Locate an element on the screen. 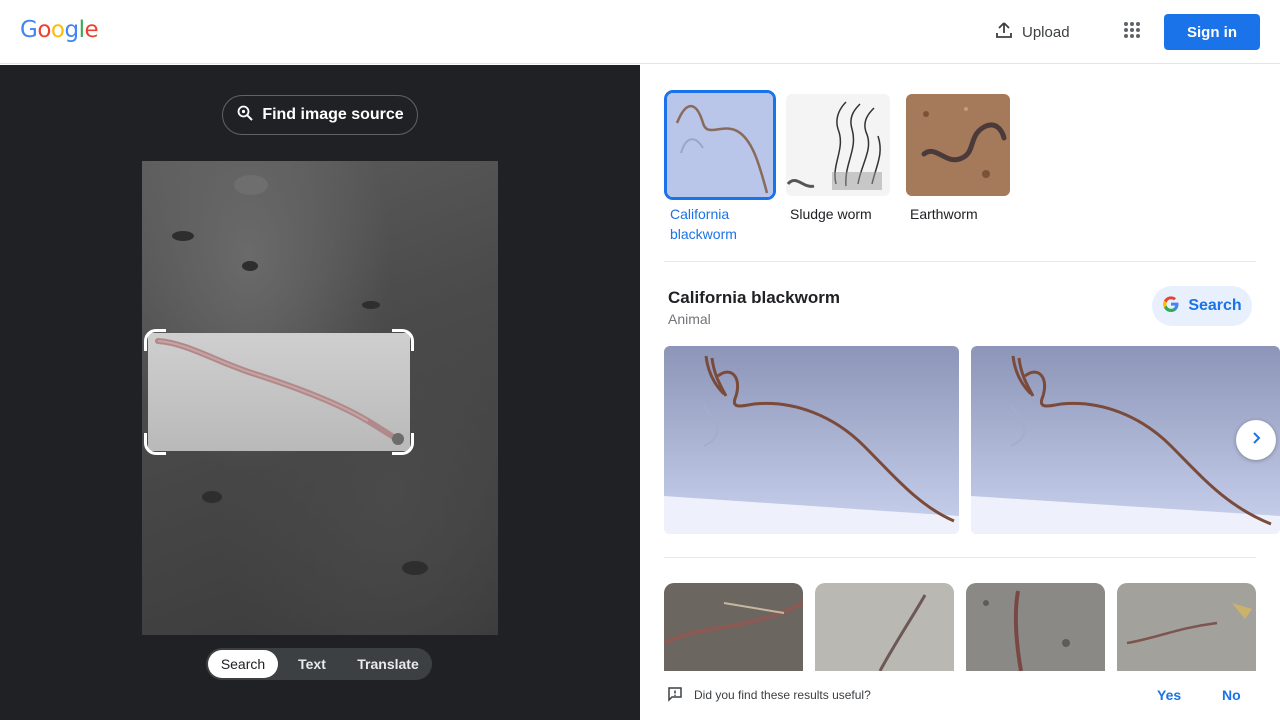  lens-mode-tabs: Search Text Translate is located at coordinates (319, 664).